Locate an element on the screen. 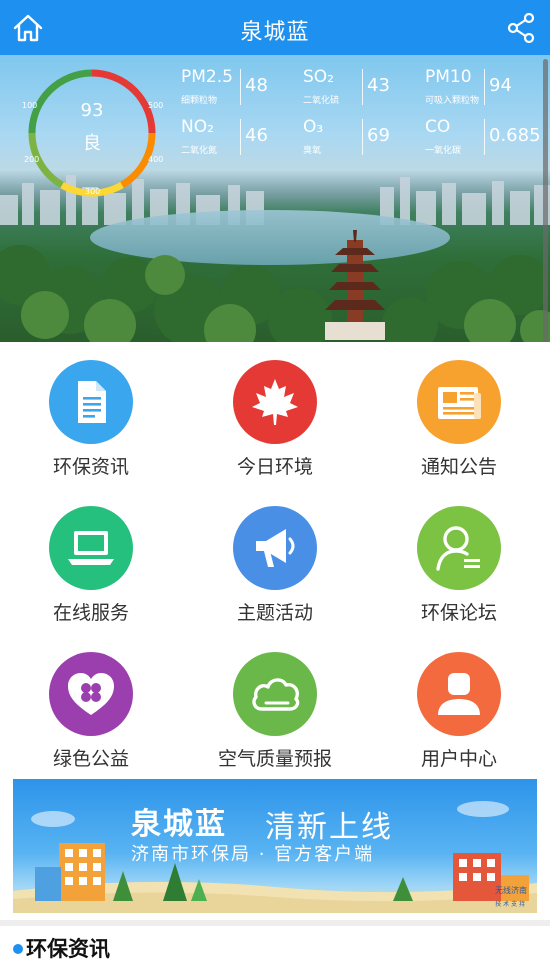 The height and width of the screenshot is (978, 550). menu-item-label: 今日环境 is located at coordinates (274, 467).